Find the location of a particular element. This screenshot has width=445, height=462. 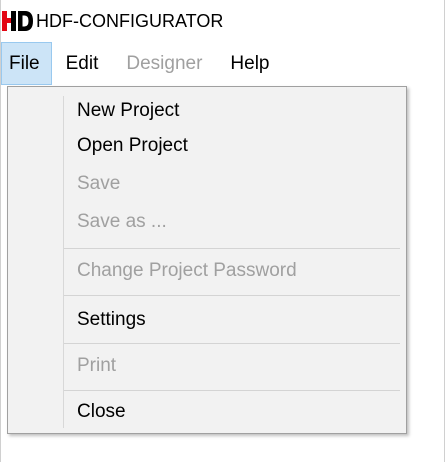

menu-item-close: Close is located at coordinates (207, 412).